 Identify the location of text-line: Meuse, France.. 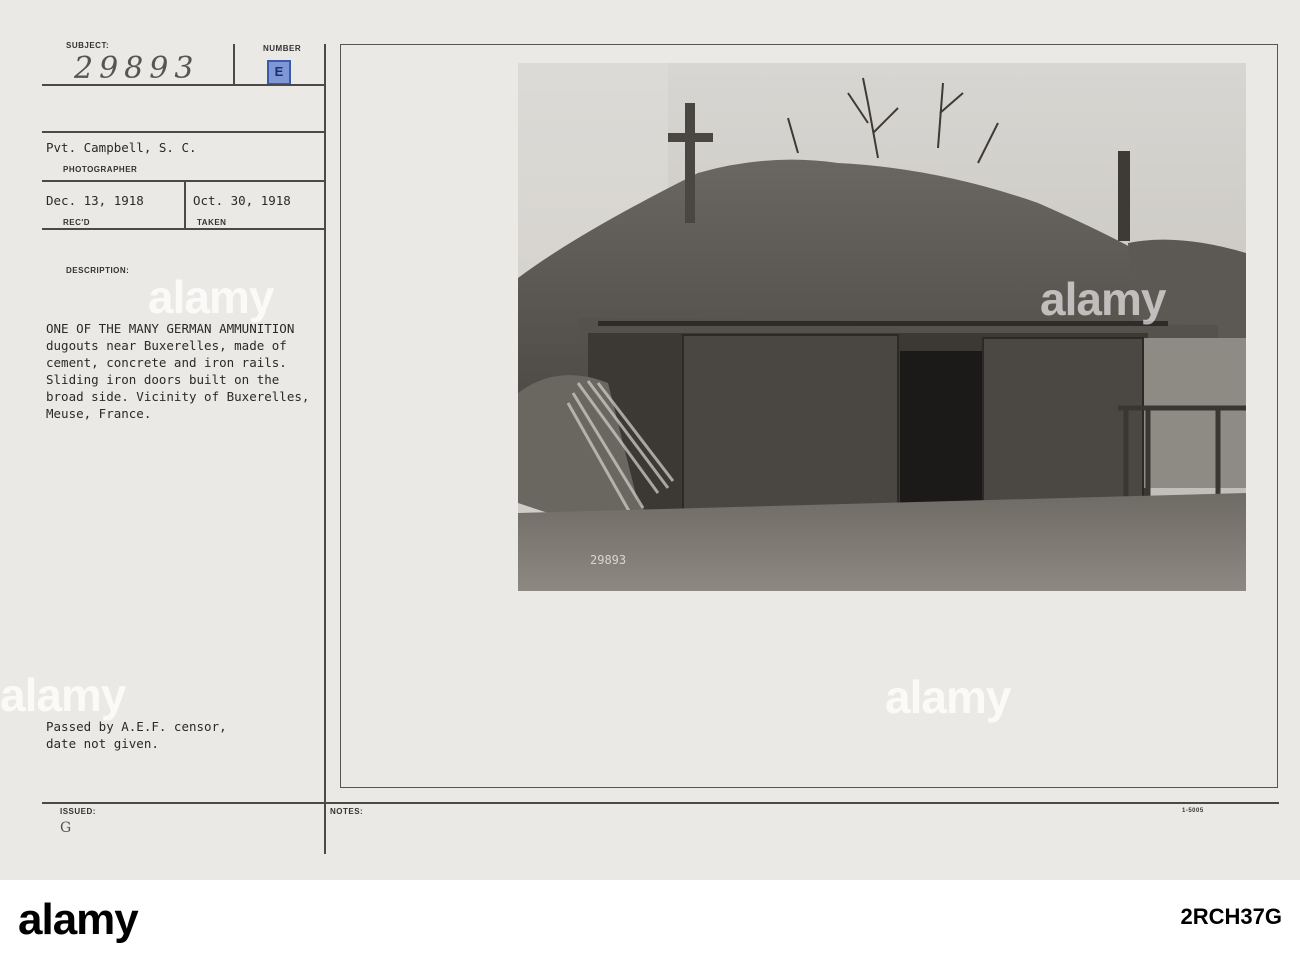
(99, 413).